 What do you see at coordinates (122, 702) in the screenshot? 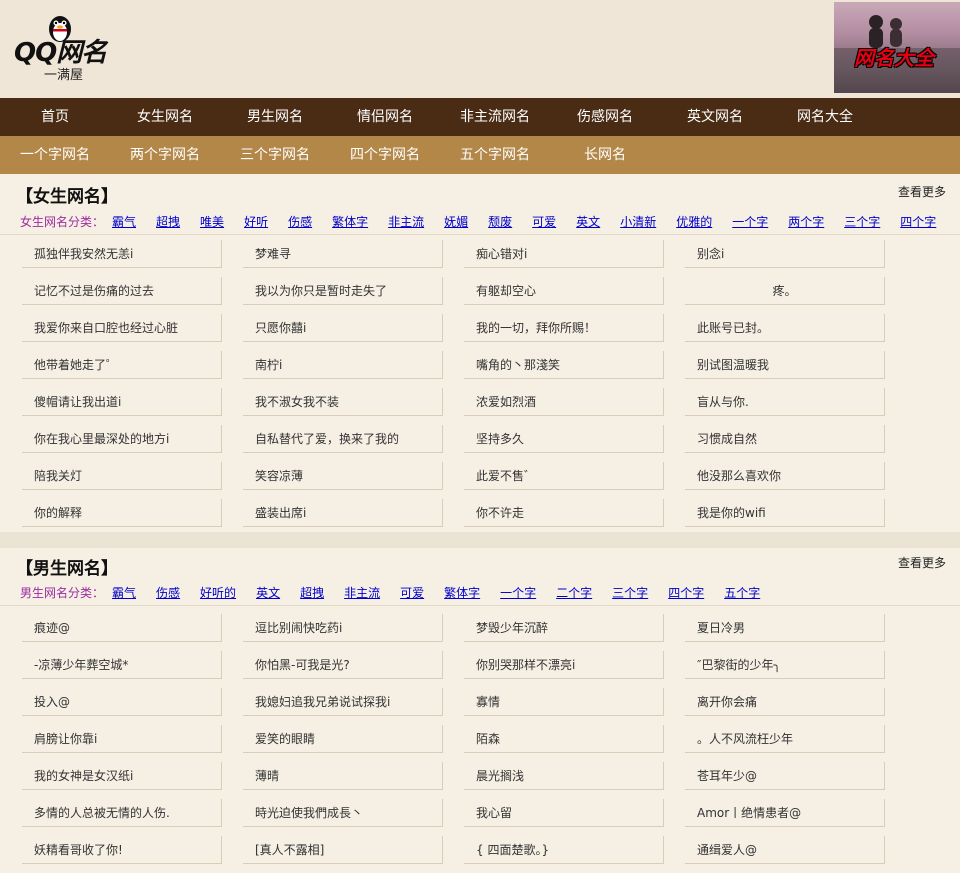
I see `name-item: 投入@` at bounding box center [122, 702].